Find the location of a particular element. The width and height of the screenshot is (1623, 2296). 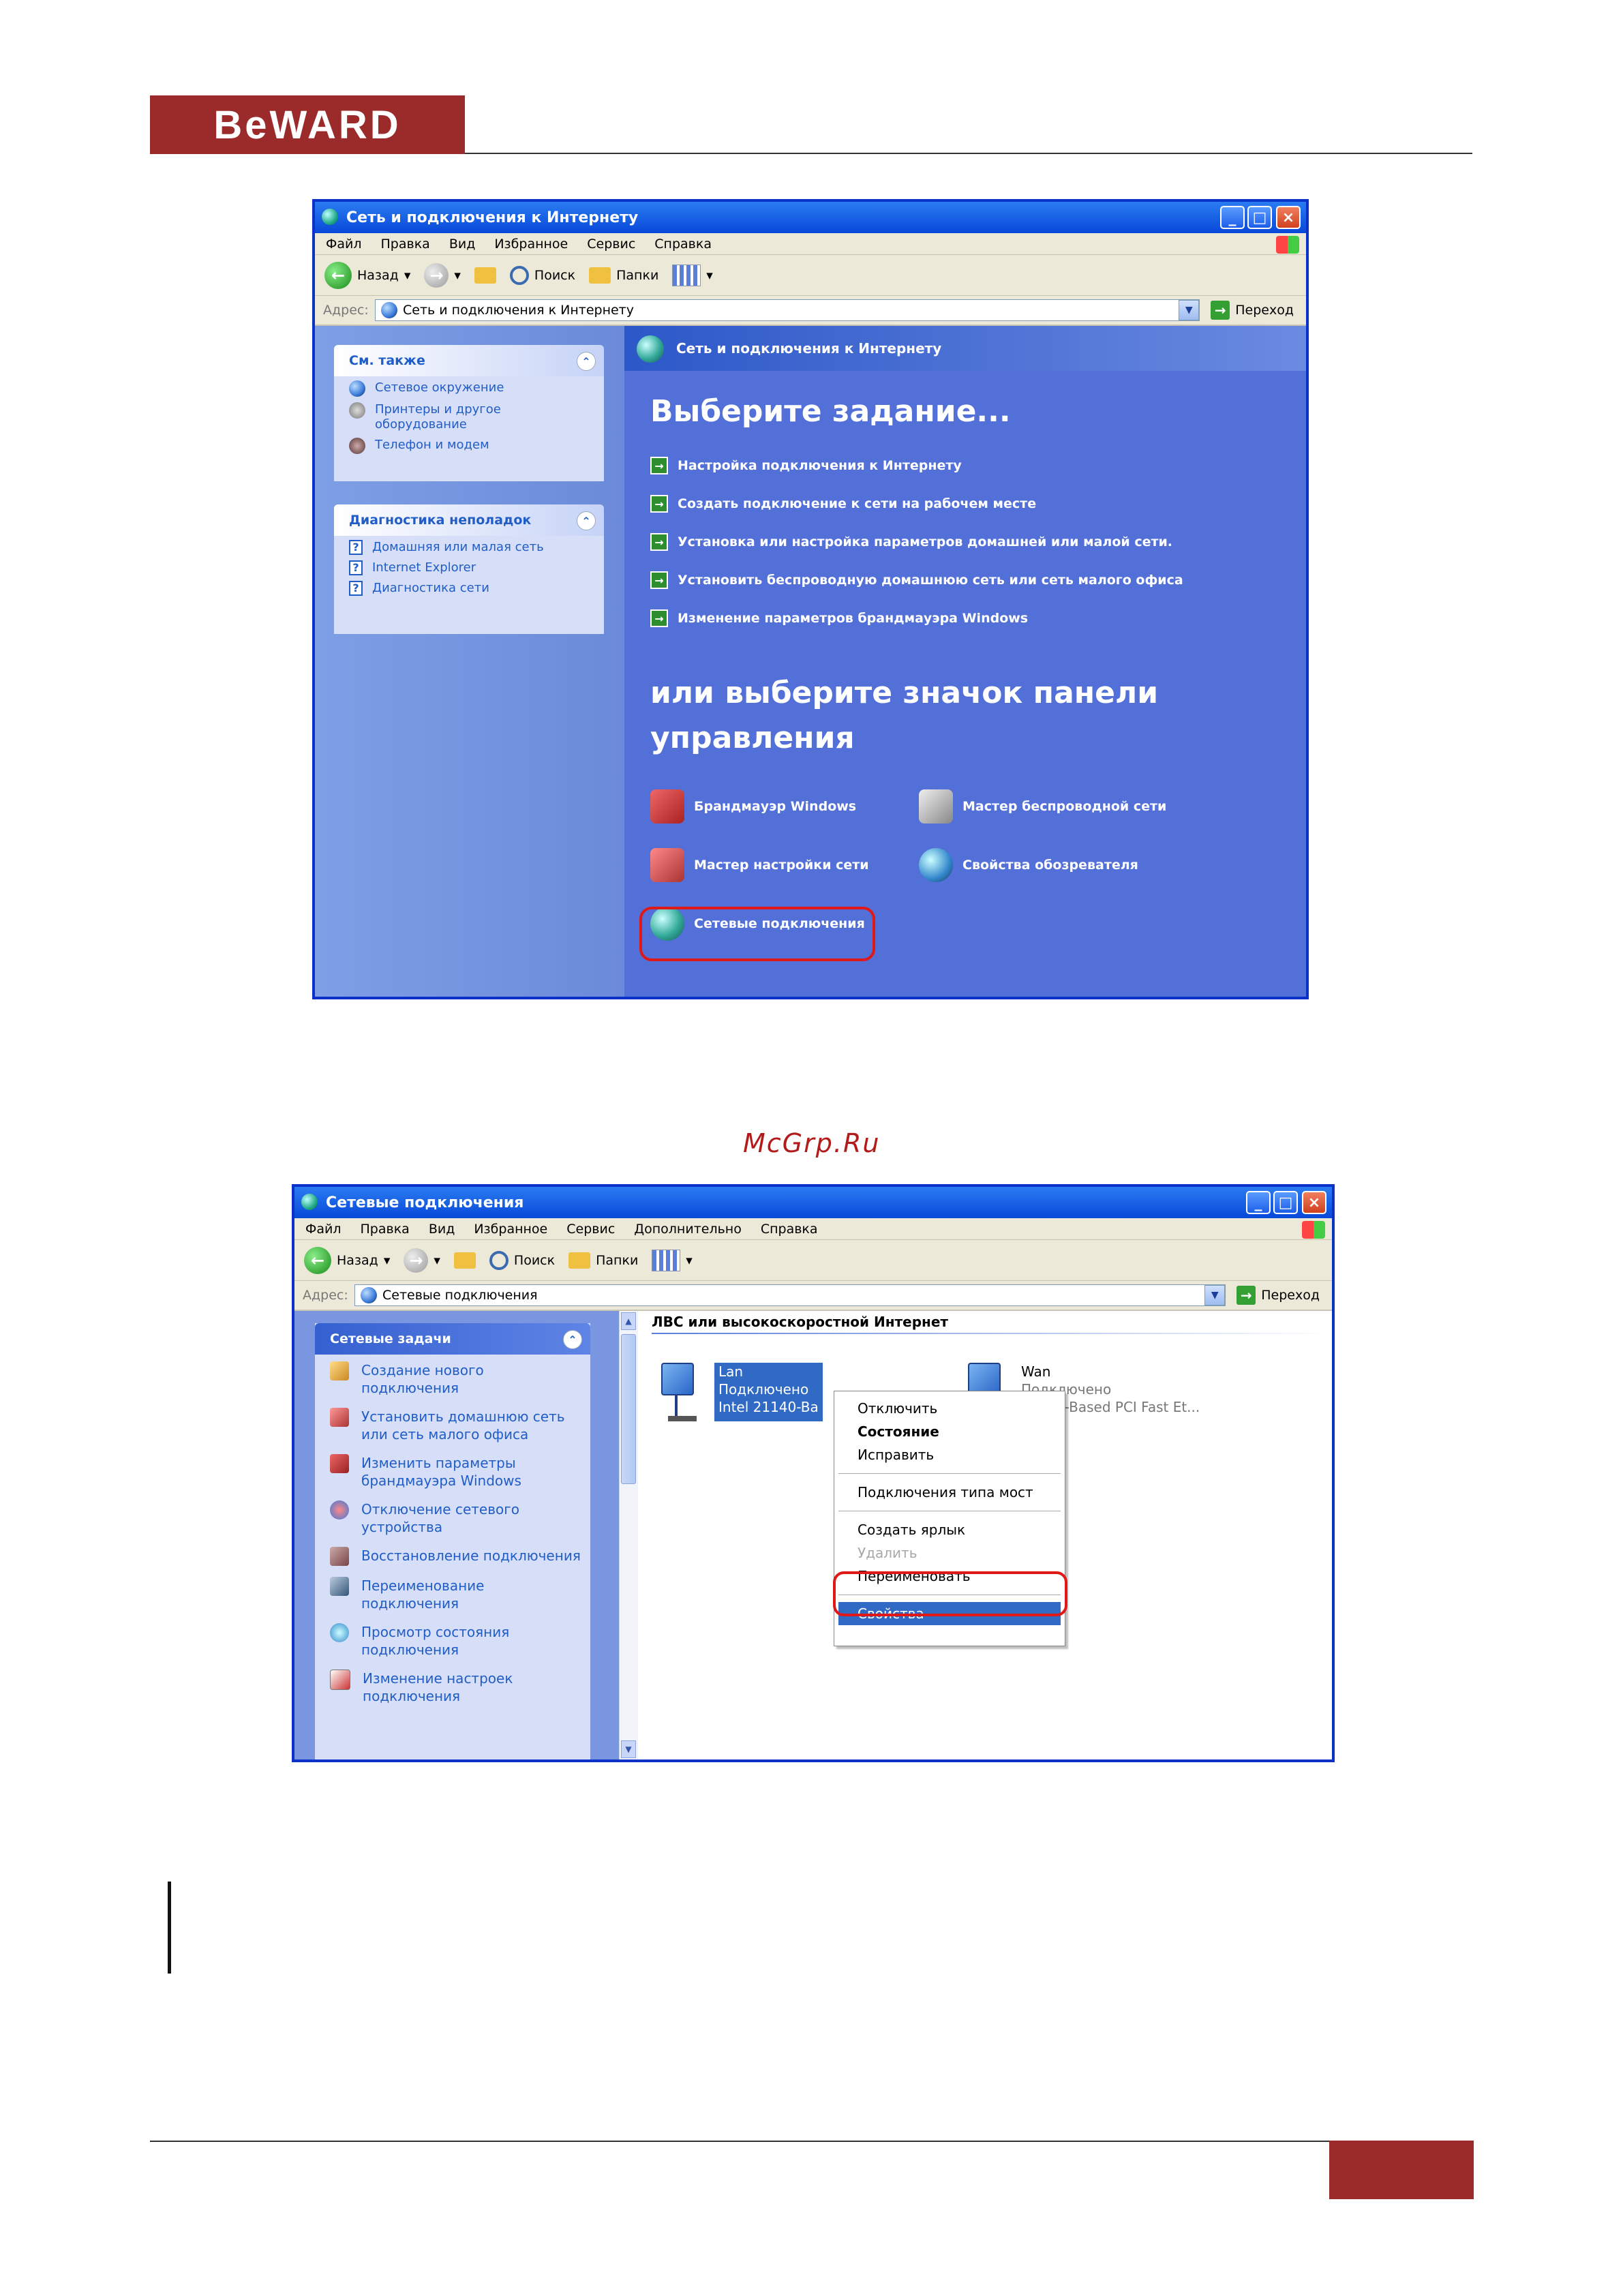

back-label: Назад is located at coordinates (378, 275).